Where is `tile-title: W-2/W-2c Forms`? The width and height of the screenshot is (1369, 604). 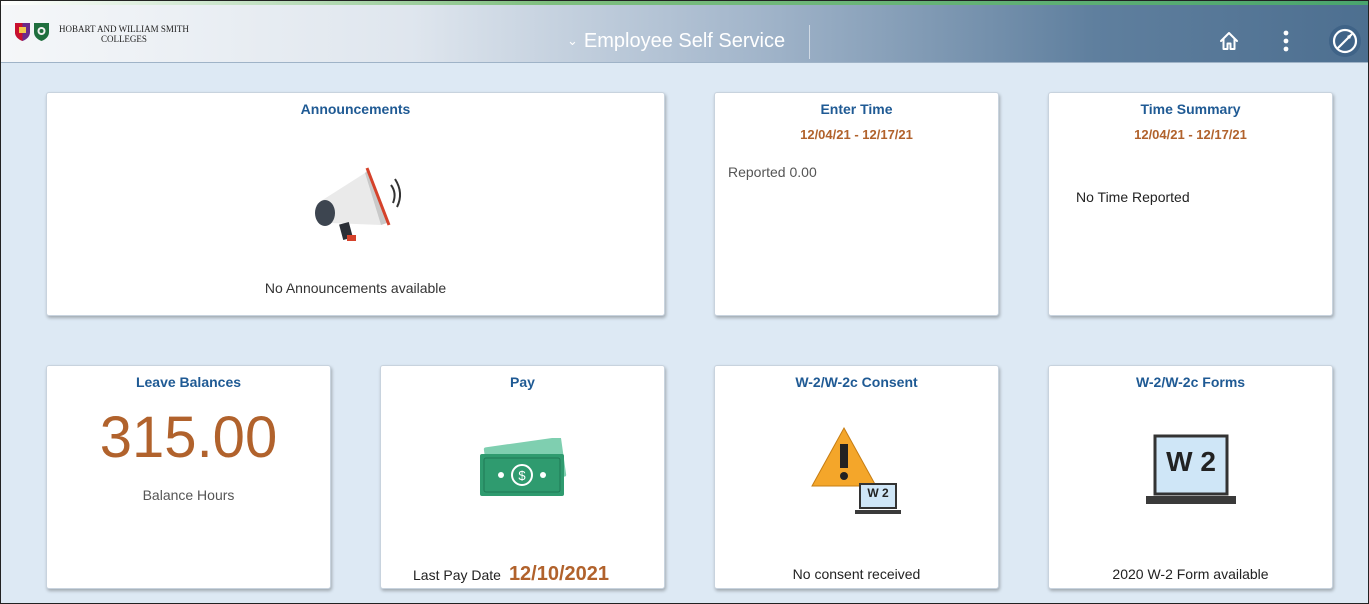 tile-title: W-2/W-2c Forms is located at coordinates (1190, 382).